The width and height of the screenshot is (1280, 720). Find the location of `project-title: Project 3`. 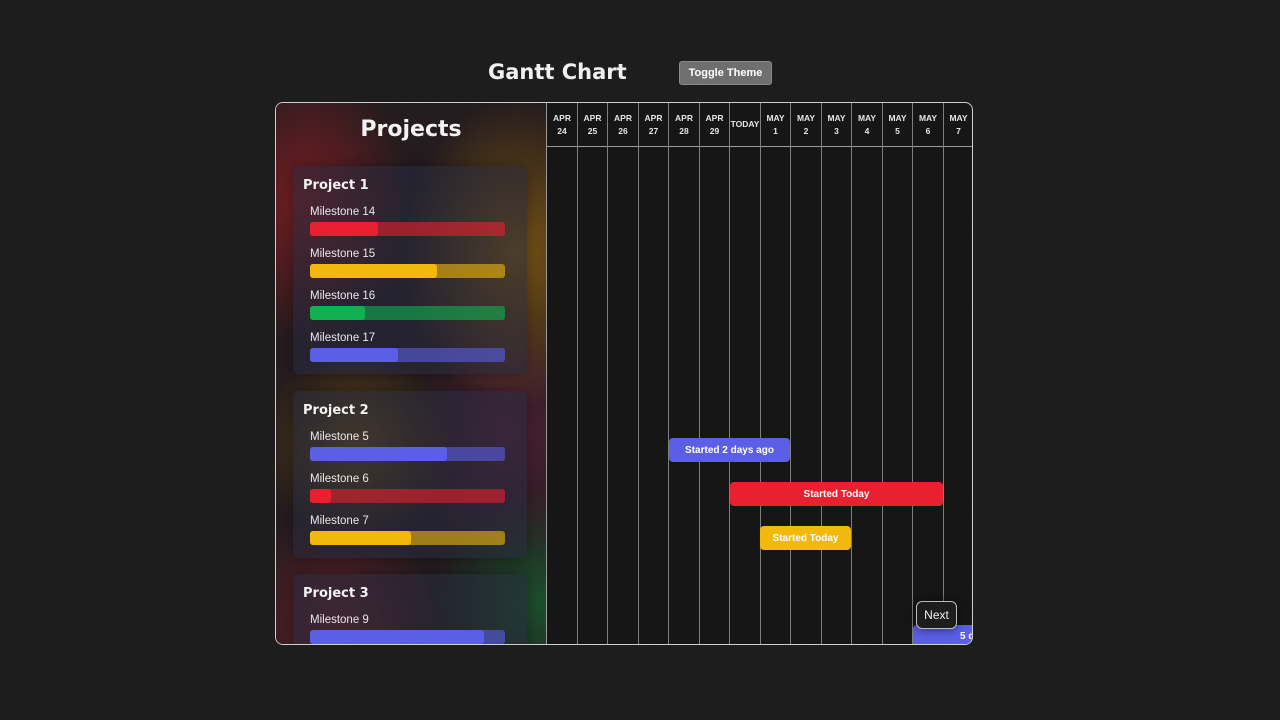

project-title: Project 3 is located at coordinates (336, 593).